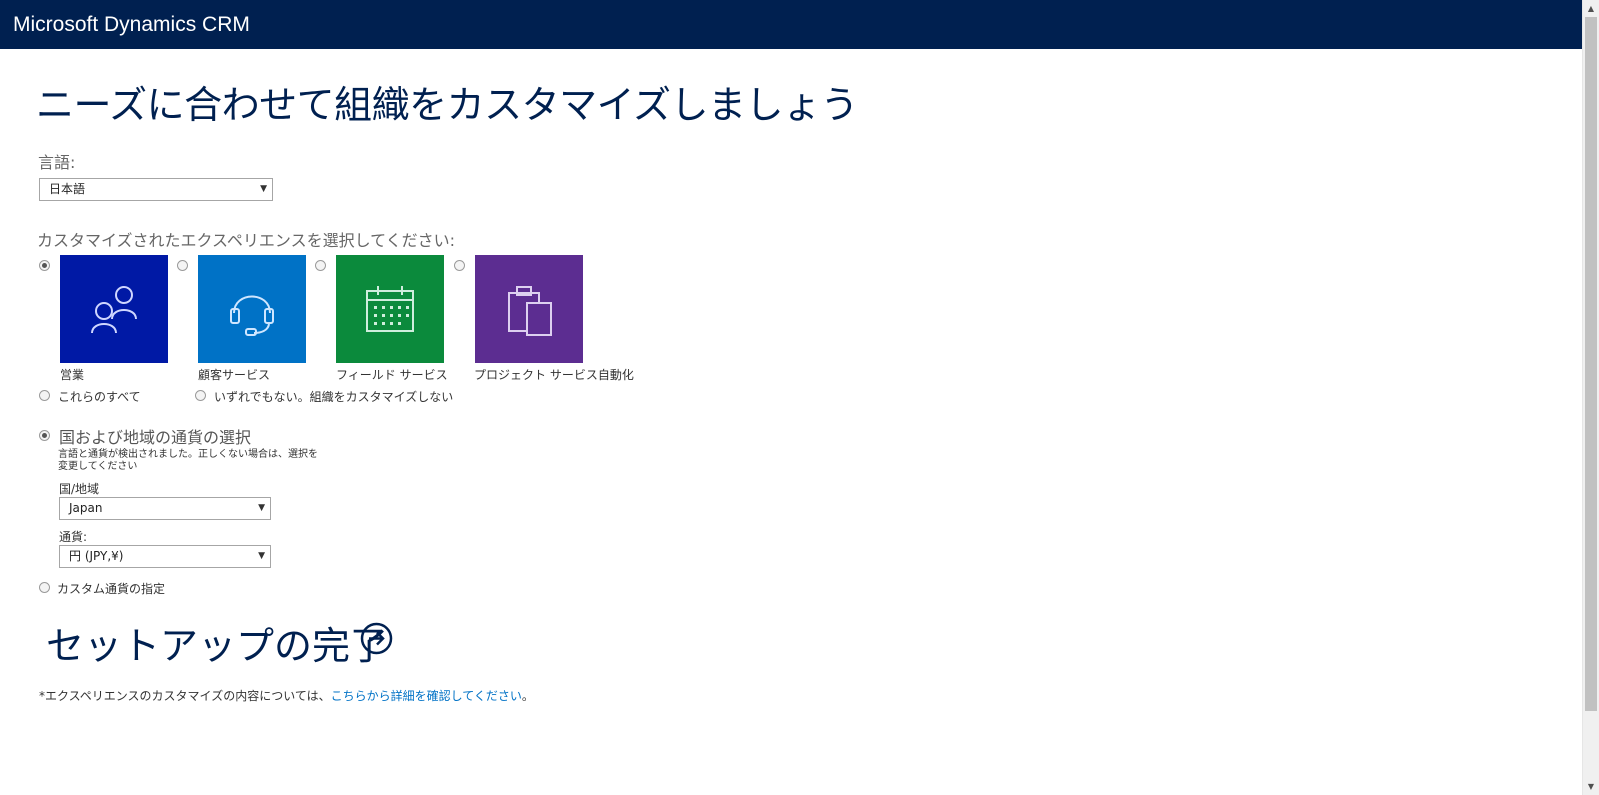 This screenshot has height=795, width=1599. What do you see at coordinates (79, 489) in the screenshot?
I see `country-label: 国/地域` at bounding box center [79, 489].